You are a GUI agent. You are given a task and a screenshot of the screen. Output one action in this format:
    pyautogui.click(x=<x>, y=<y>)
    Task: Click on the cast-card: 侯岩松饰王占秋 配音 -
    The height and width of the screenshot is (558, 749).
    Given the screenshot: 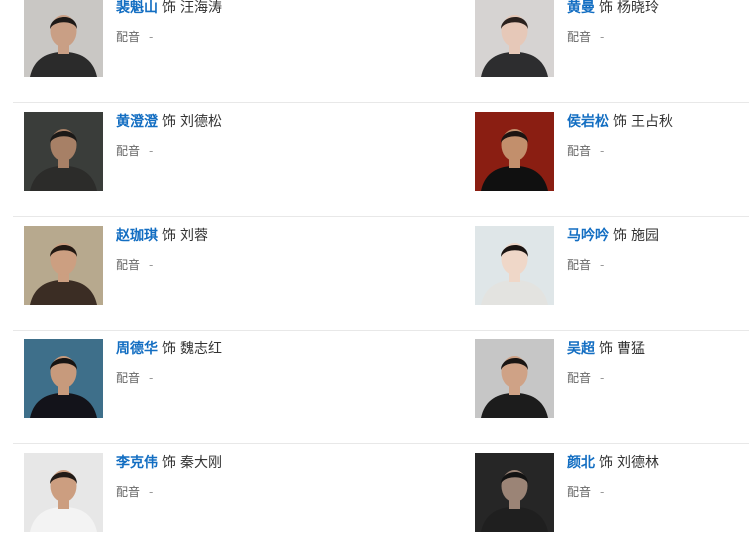 What is the action you would take?
    pyautogui.click(x=612, y=152)
    